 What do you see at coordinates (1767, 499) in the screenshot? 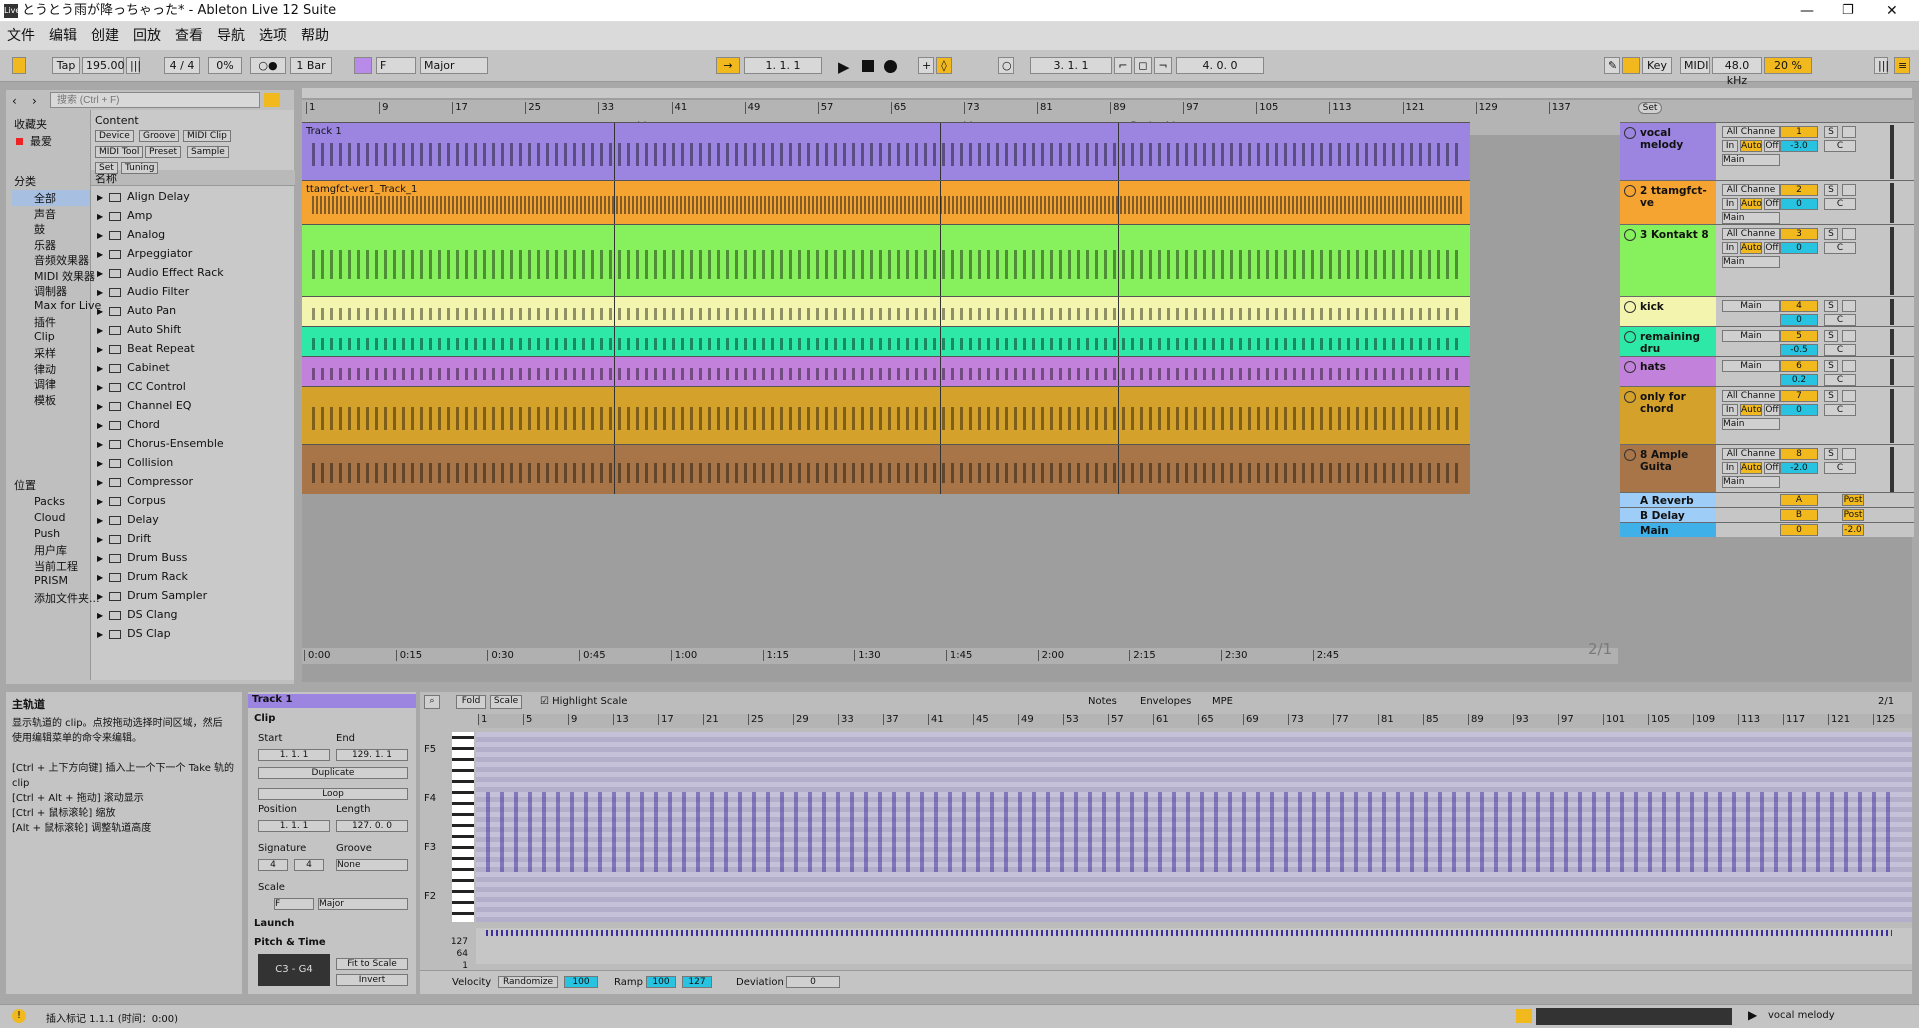
I see `return-track: A Reverb A Post` at bounding box center [1767, 499].